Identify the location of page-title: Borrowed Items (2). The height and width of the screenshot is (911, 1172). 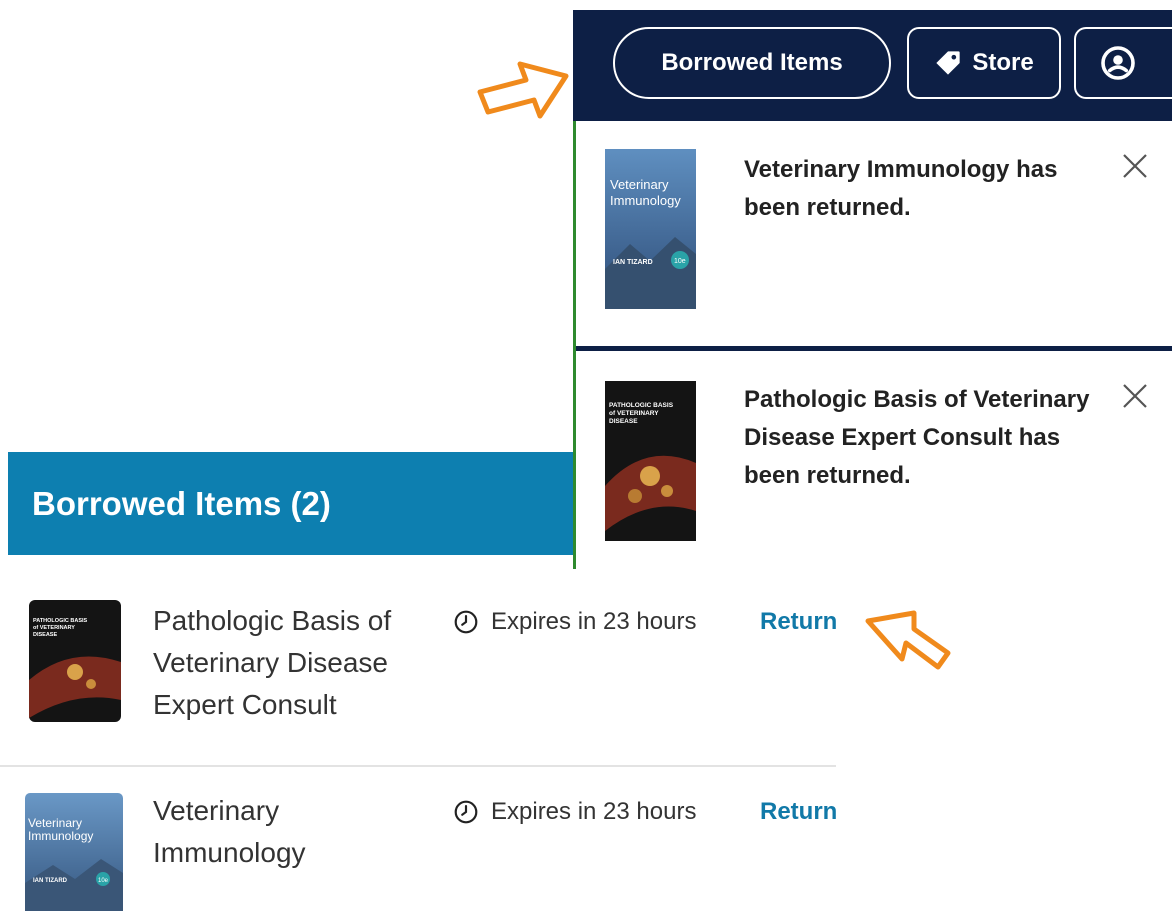
(181, 503).